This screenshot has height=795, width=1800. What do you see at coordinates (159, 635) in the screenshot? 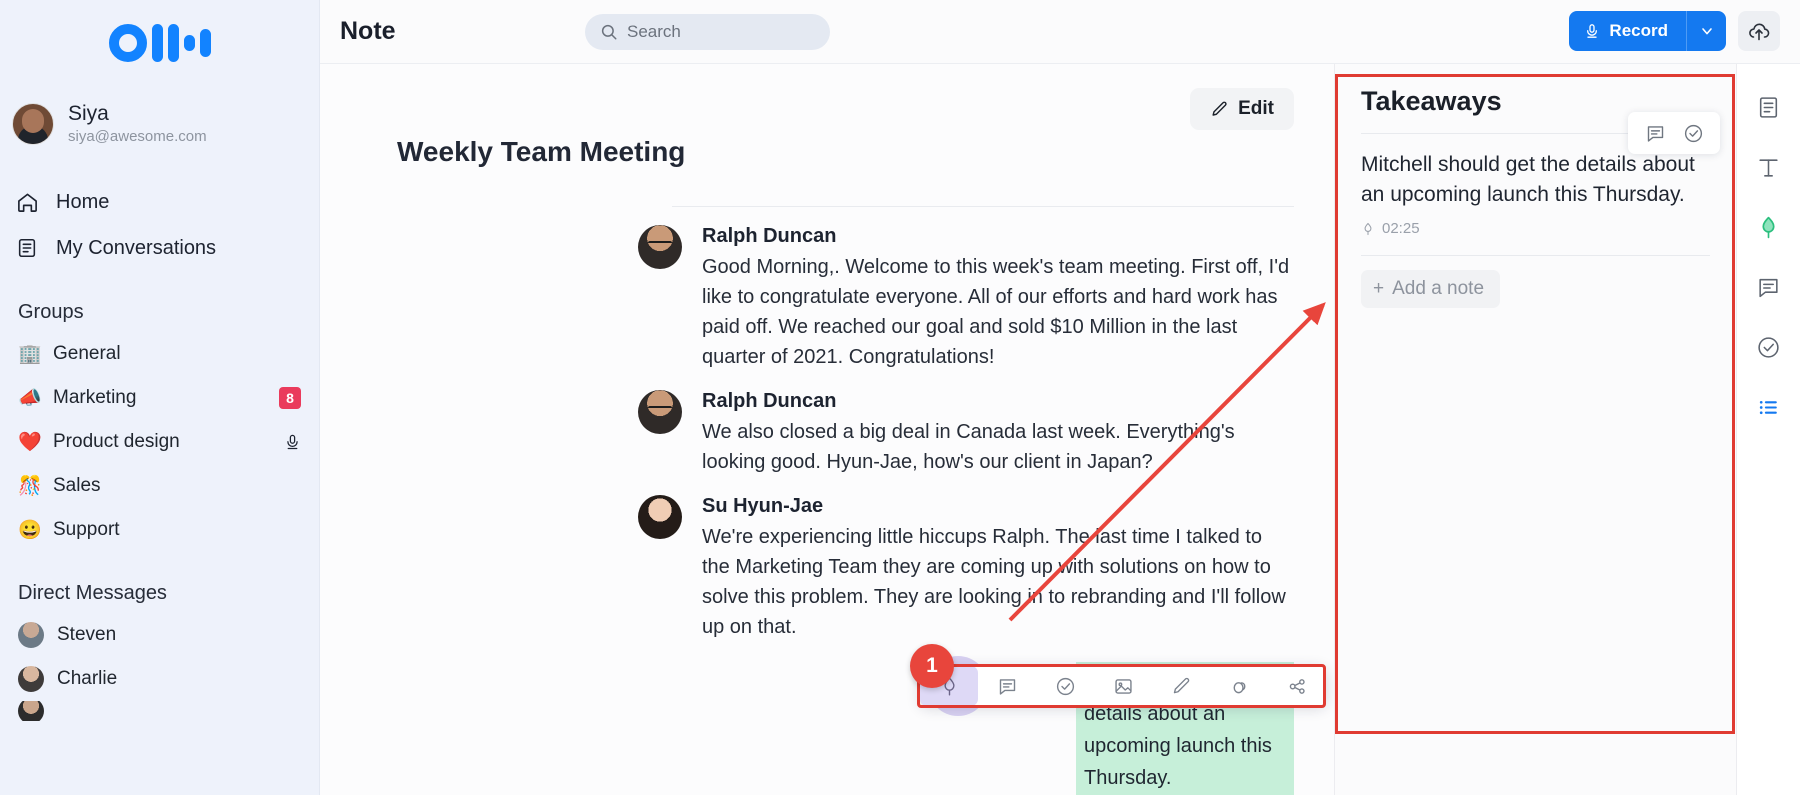
I see `sidebar-item-steven: Steven` at bounding box center [159, 635].